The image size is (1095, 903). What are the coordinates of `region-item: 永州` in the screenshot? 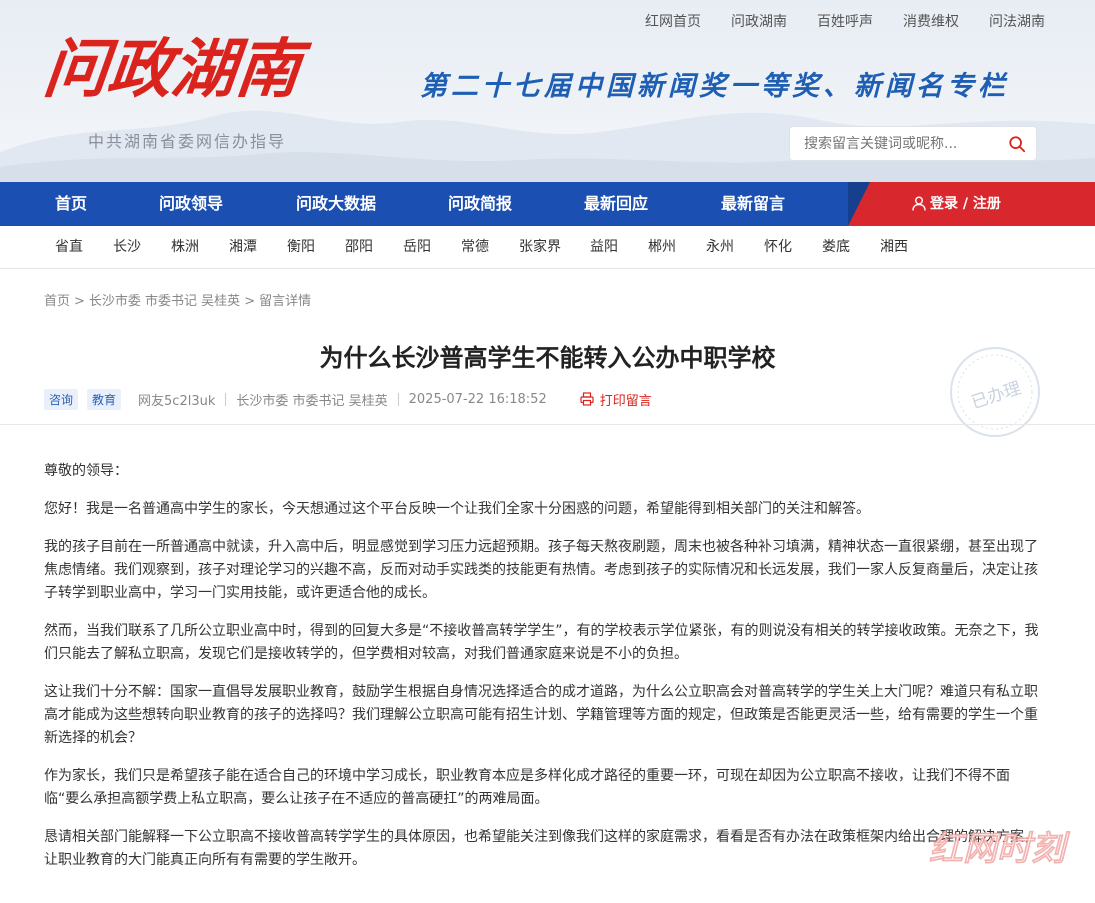 It's located at (720, 247).